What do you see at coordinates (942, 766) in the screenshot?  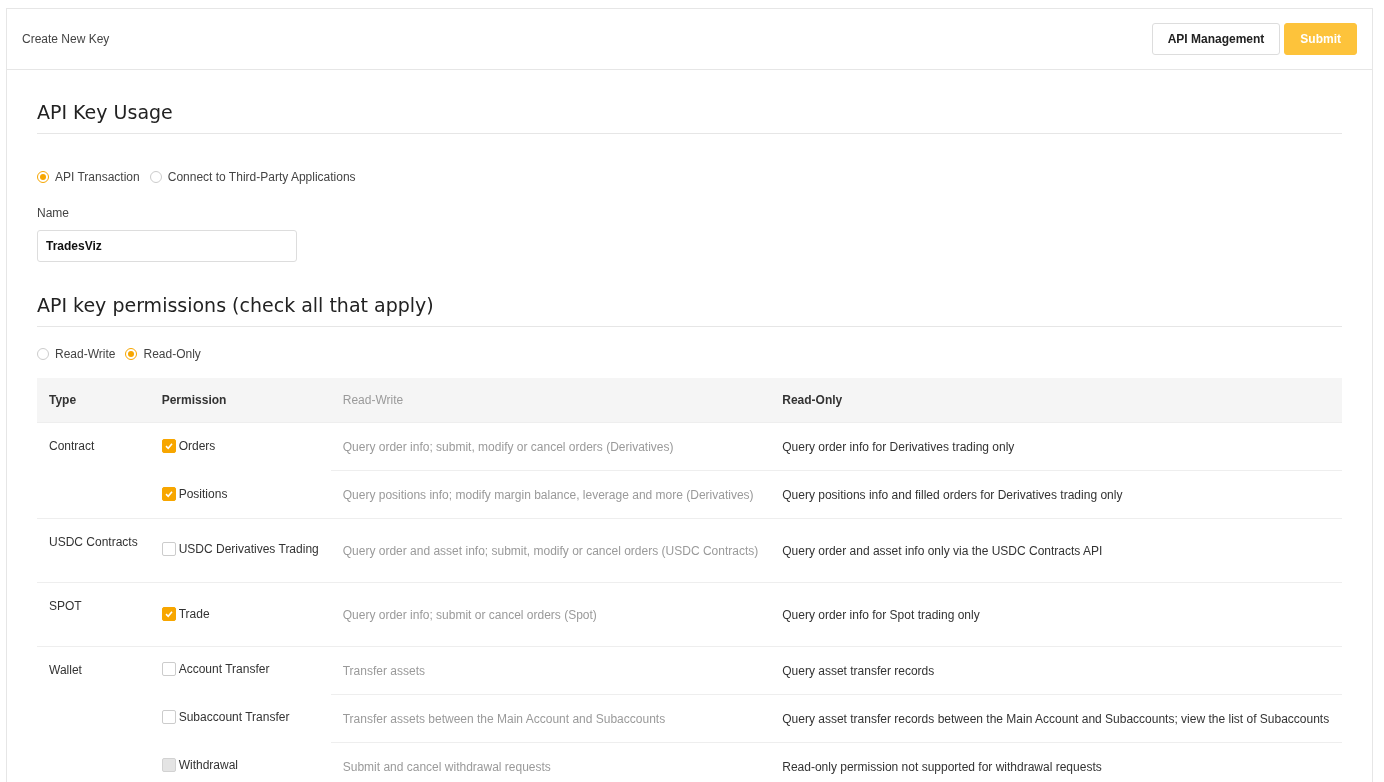 I see `description-cell: Read-only permission not supported for withdrawal requests` at bounding box center [942, 766].